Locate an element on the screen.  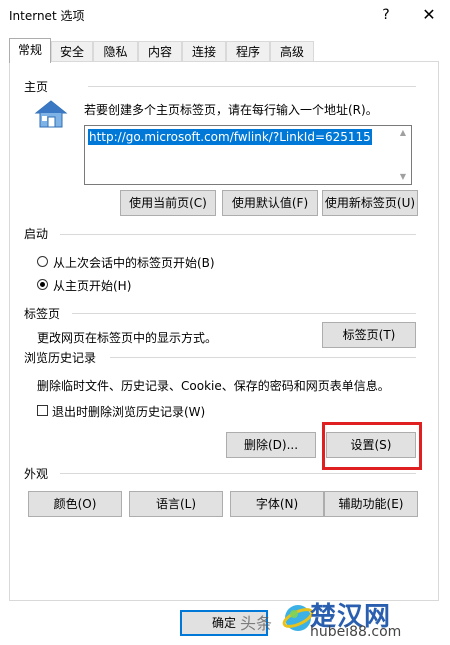
radio-home-page-label: 从主页开始(H) is located at coordinates (92, 286).